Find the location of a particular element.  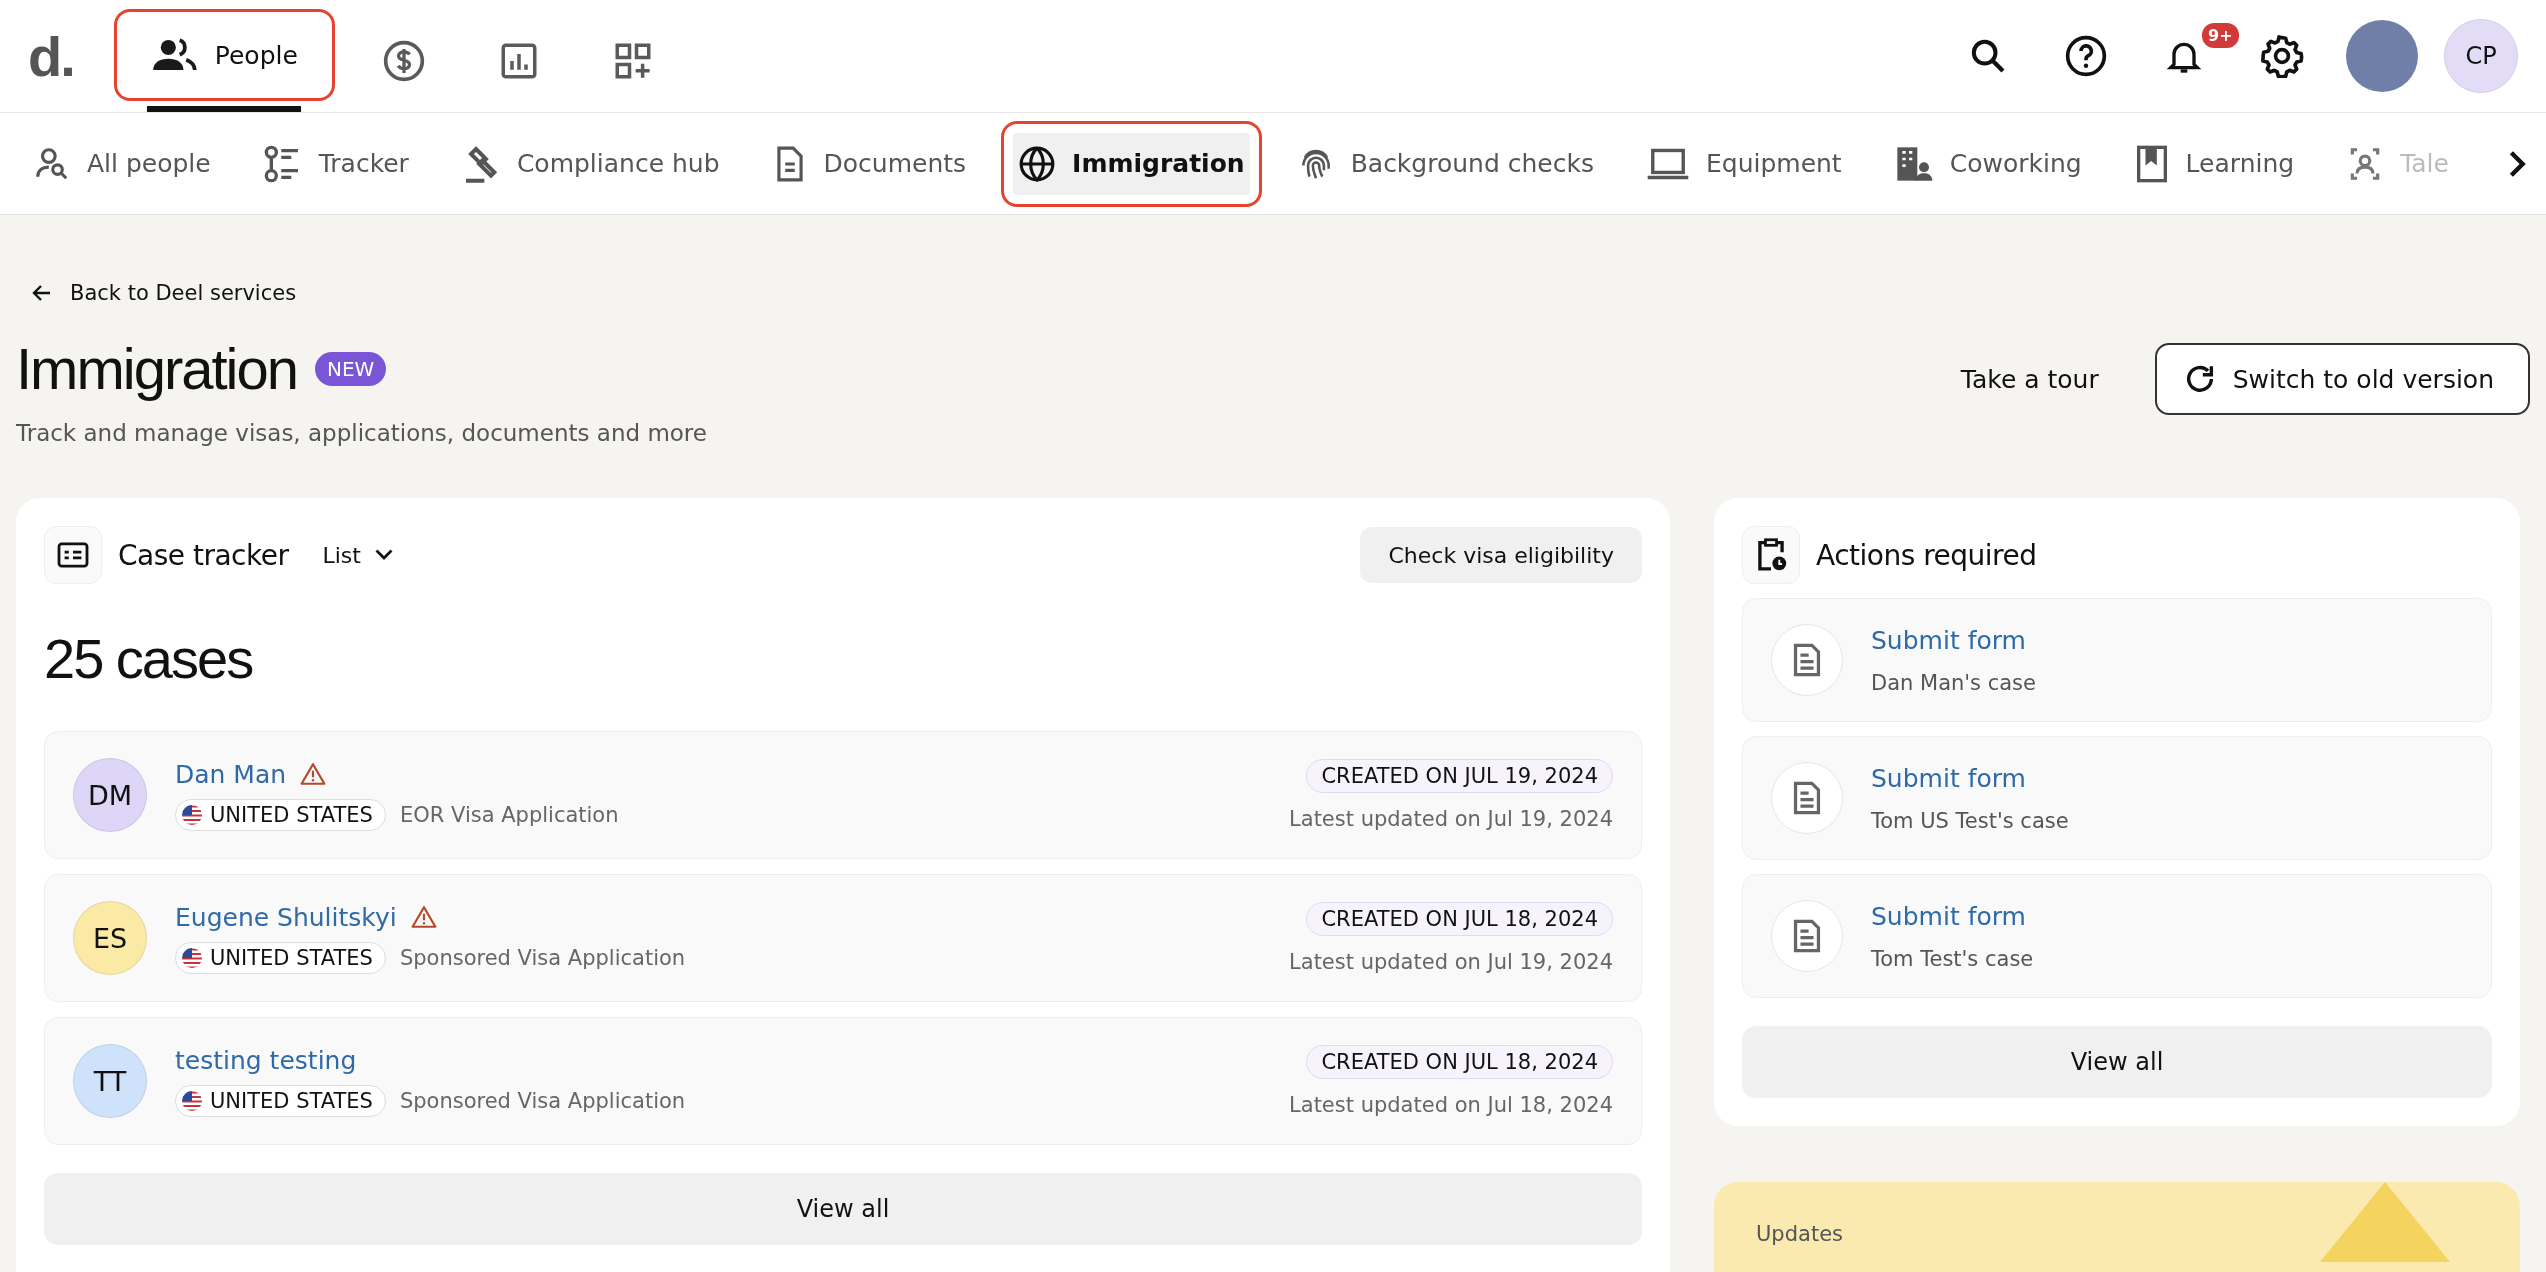

notification-badge: 9+ is located at coordinates (2220, 35).